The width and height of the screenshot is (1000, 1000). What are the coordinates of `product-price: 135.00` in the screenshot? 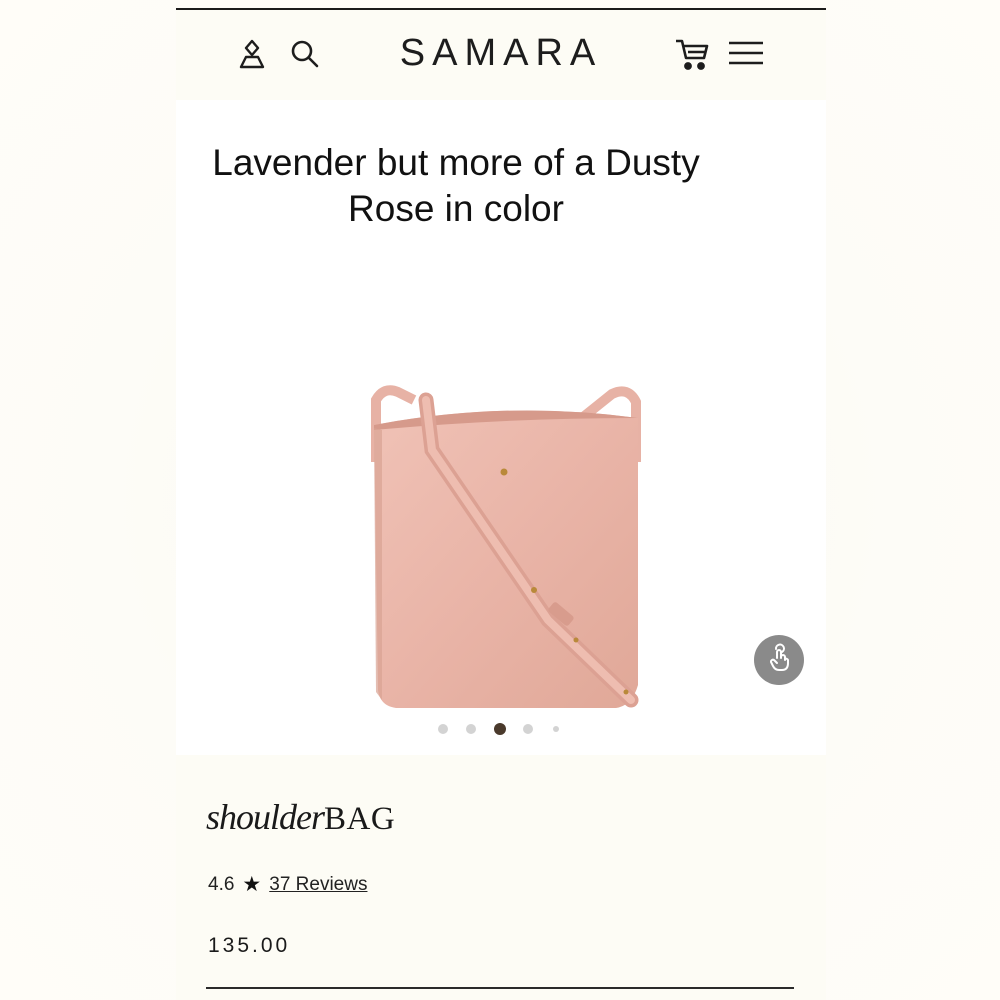 It's located at (249, 945).